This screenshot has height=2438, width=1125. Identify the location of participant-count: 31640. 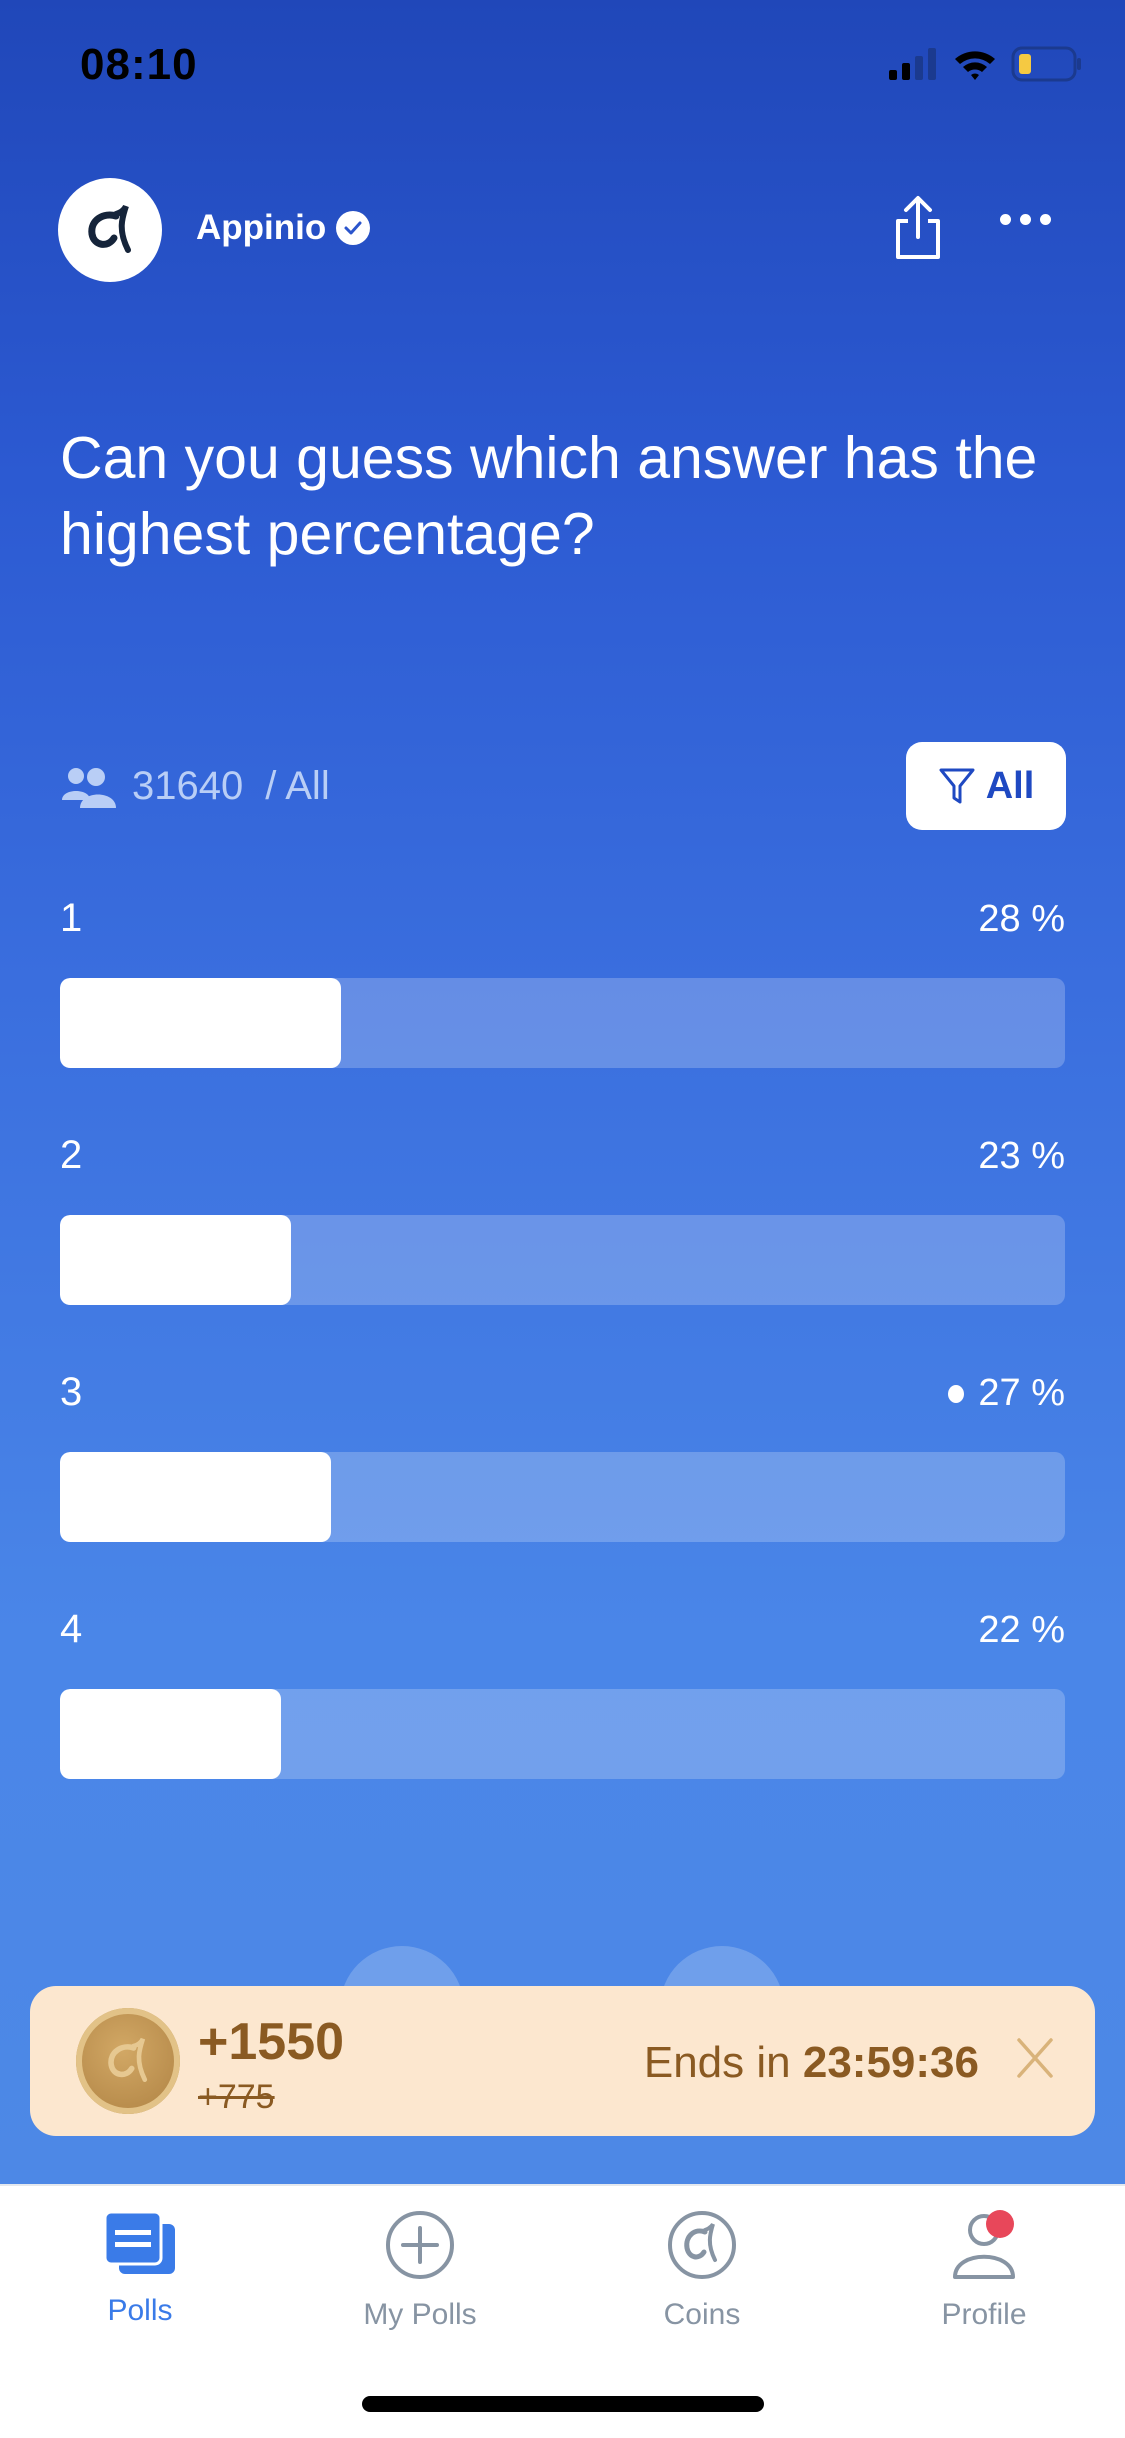
(188, 786).